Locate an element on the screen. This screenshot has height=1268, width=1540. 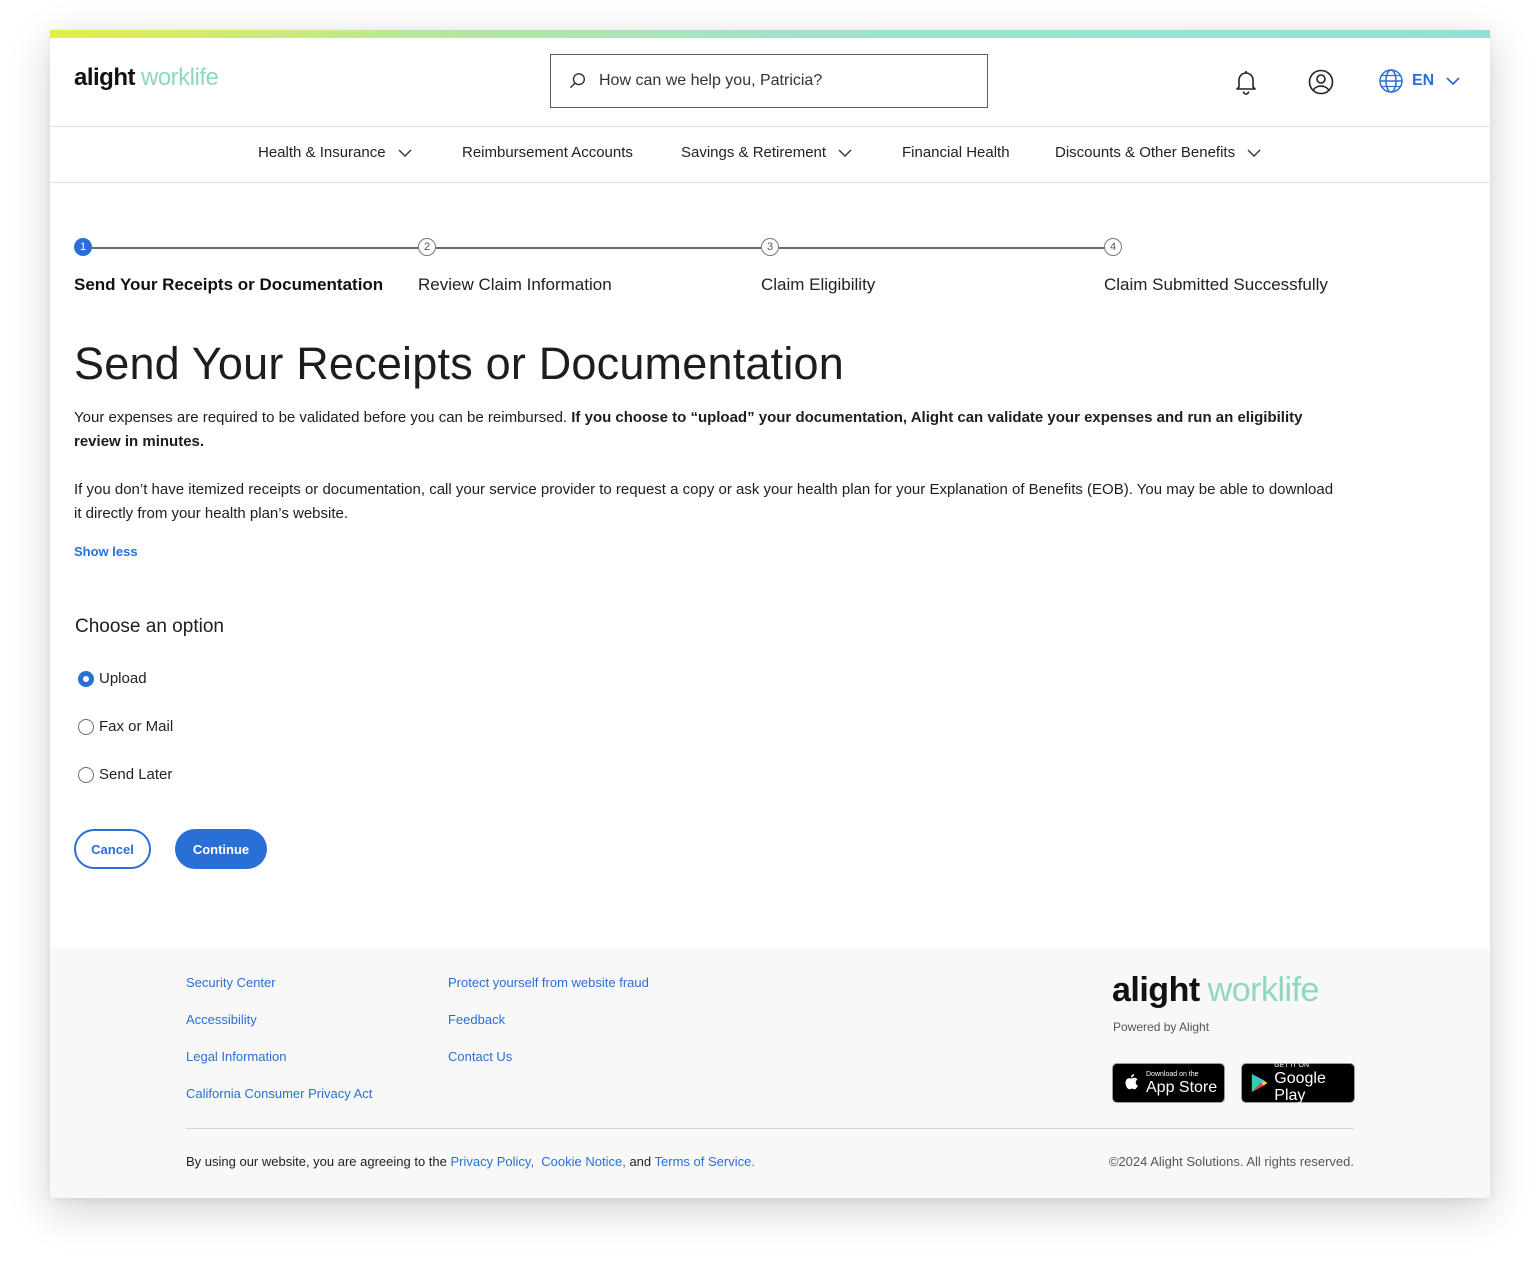
footer-link-website-fraud: Protect yourself from website fraud is located at coordinates (548, 982).